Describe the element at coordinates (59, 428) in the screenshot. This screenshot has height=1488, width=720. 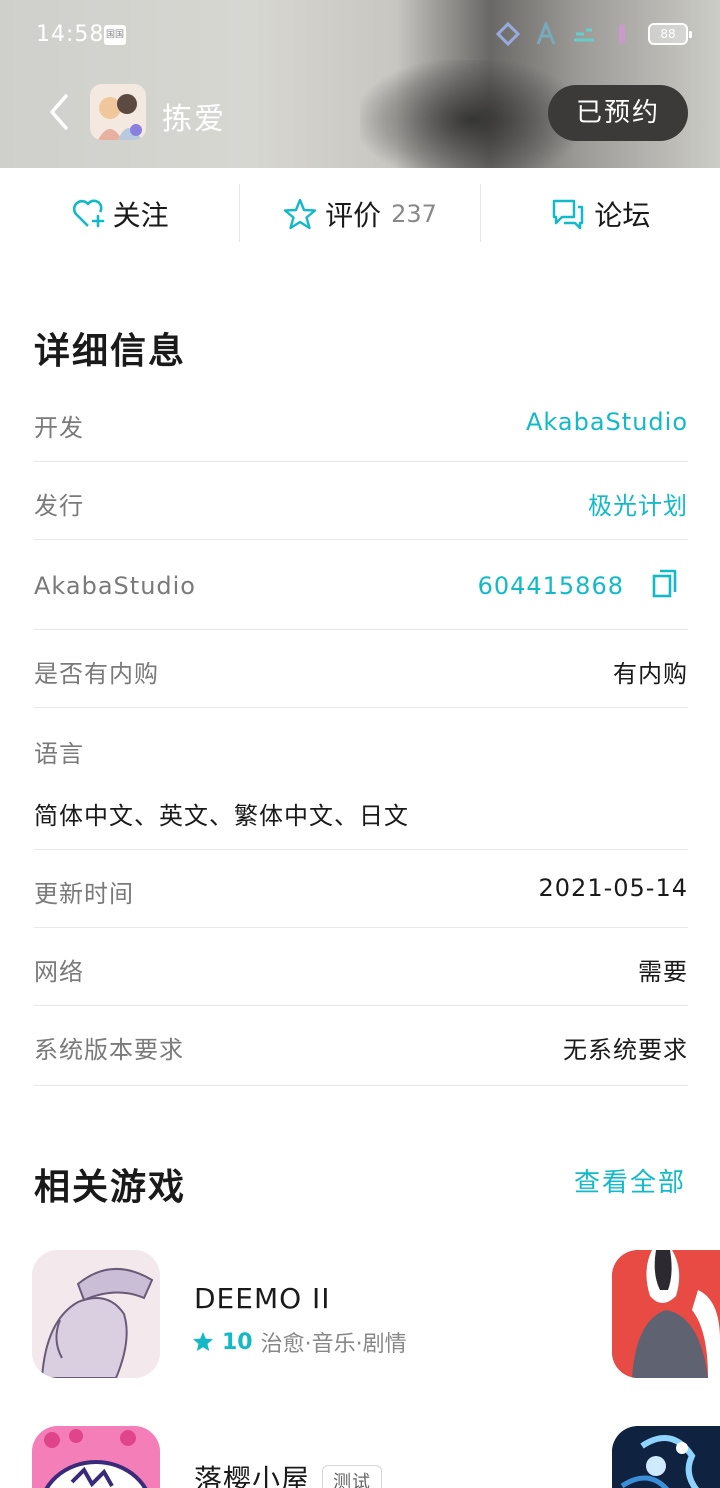
I see `developer-label: 开发` at that location.